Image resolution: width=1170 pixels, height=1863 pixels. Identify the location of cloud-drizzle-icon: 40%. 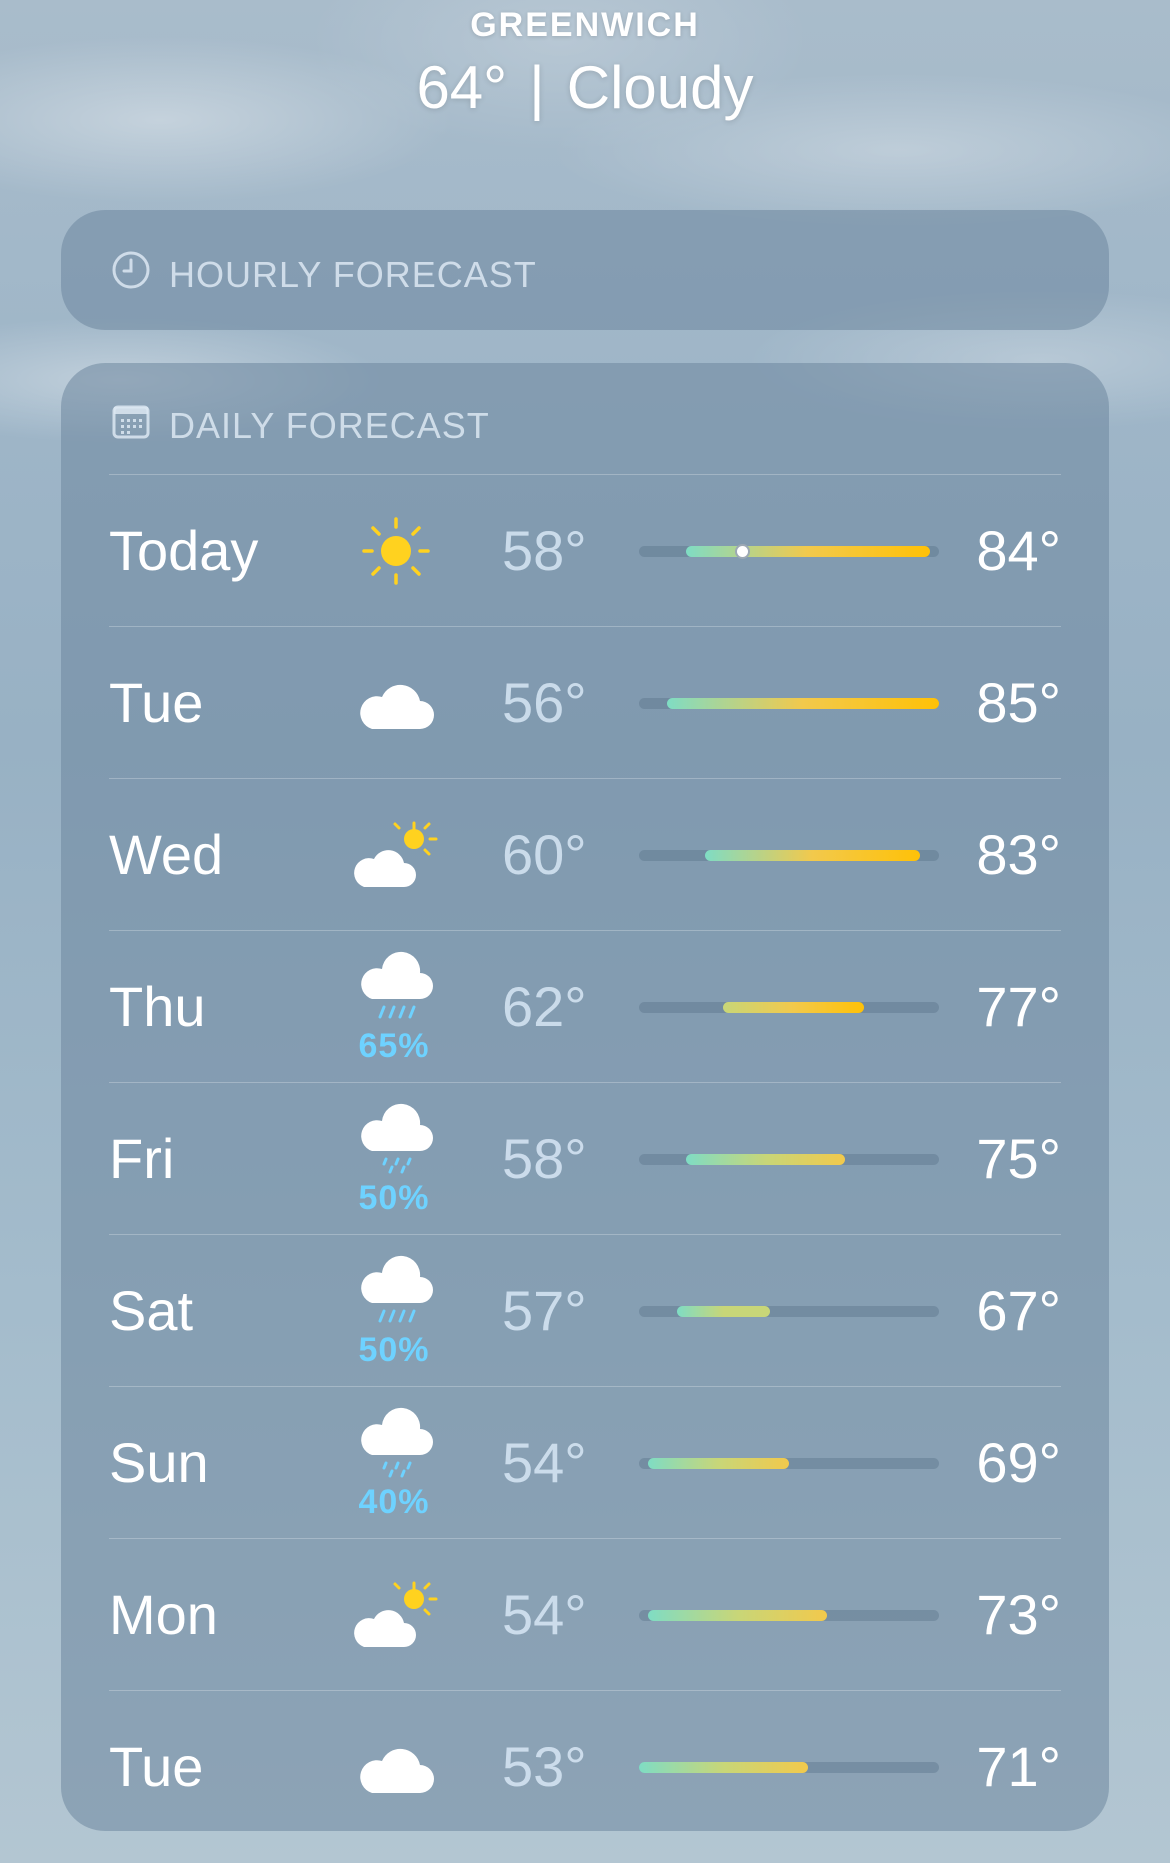
(394, 1462).